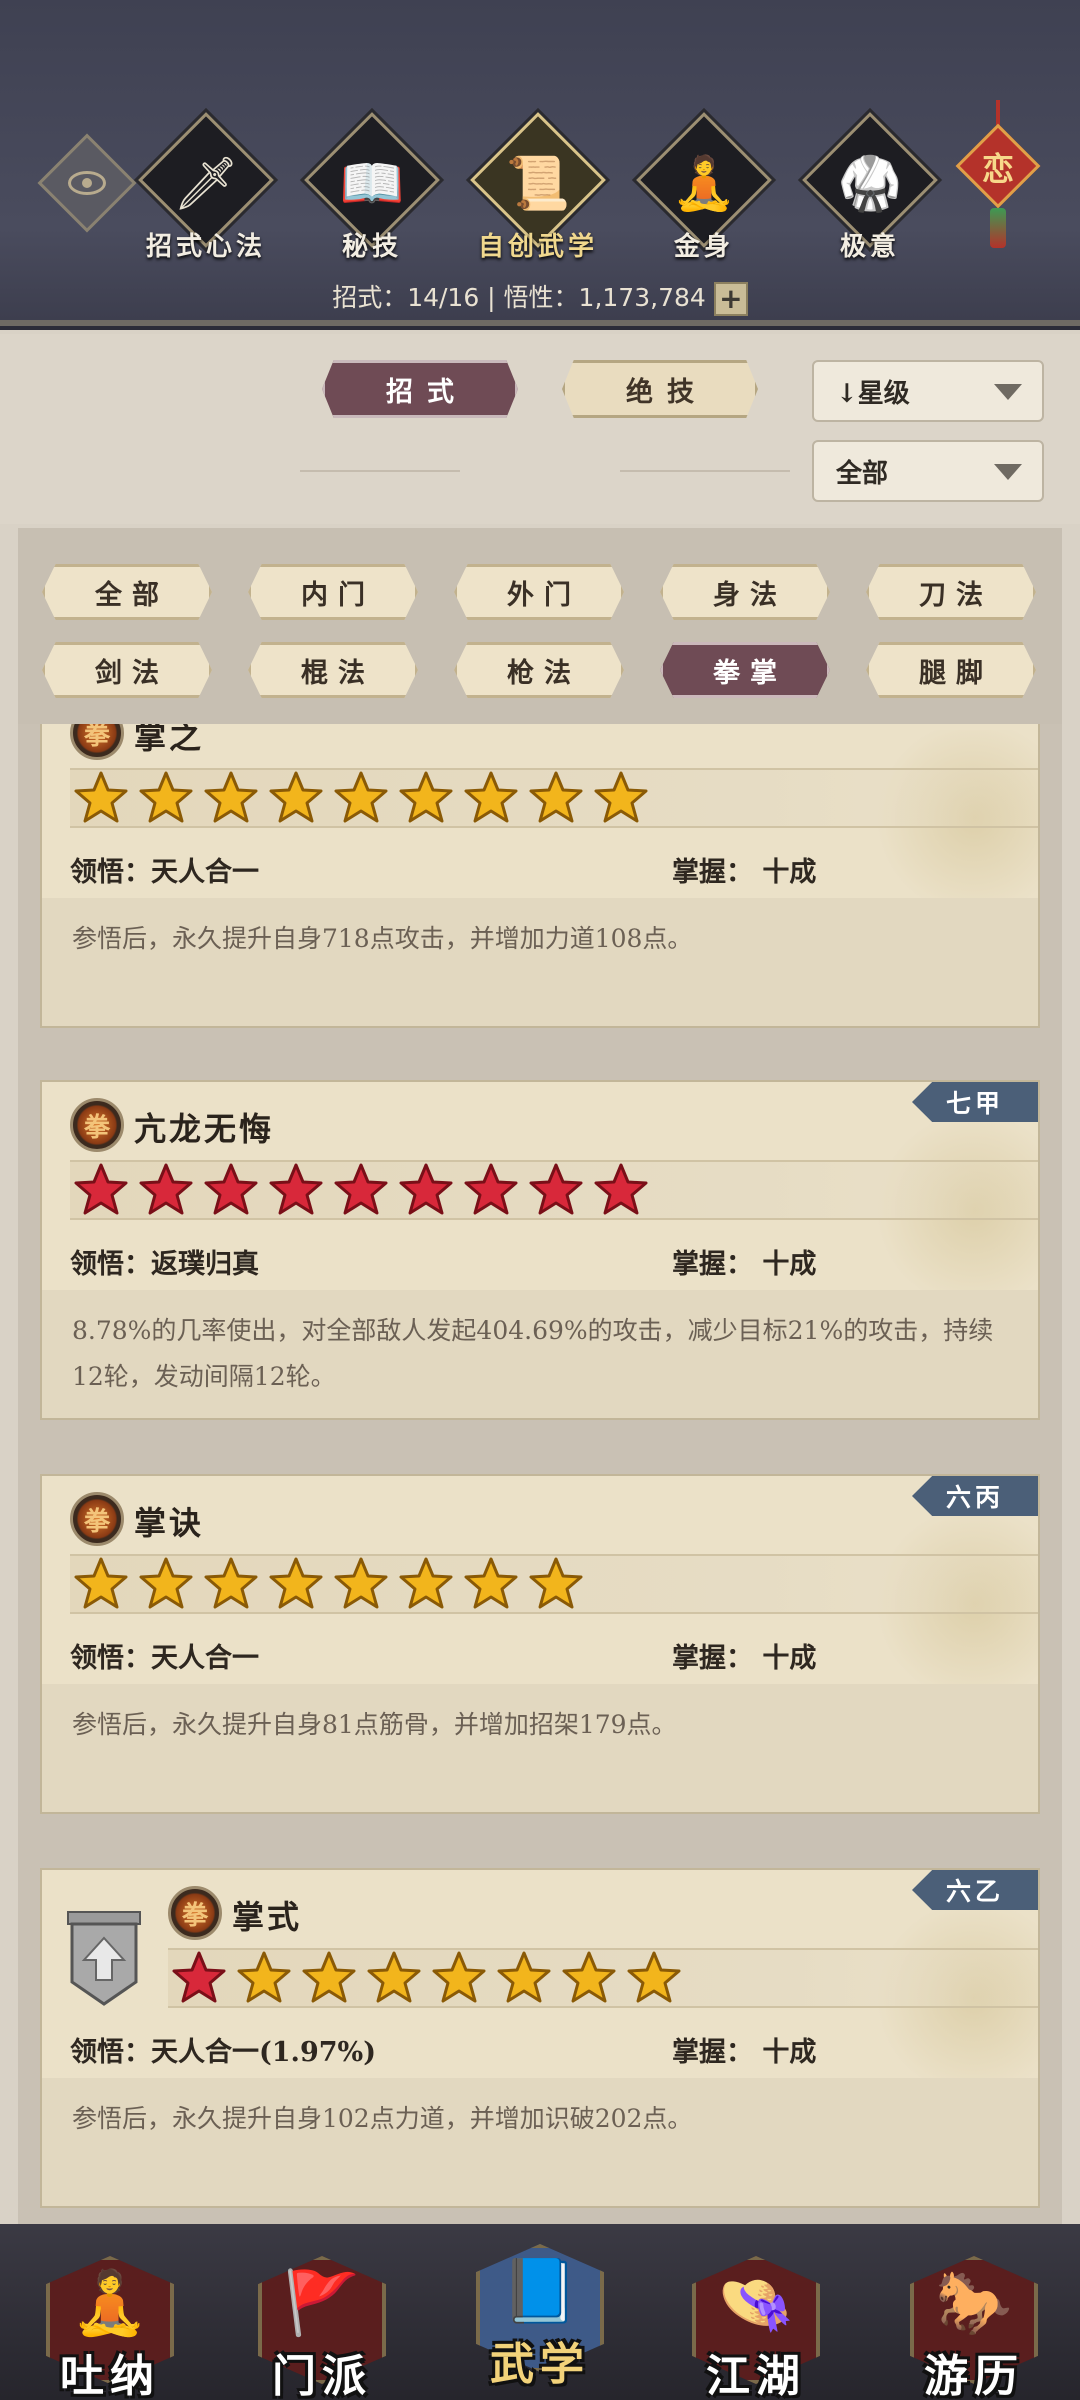 The width and height of the screenshot is (1080, 2400). I want to click on divider, so click(705, 471).